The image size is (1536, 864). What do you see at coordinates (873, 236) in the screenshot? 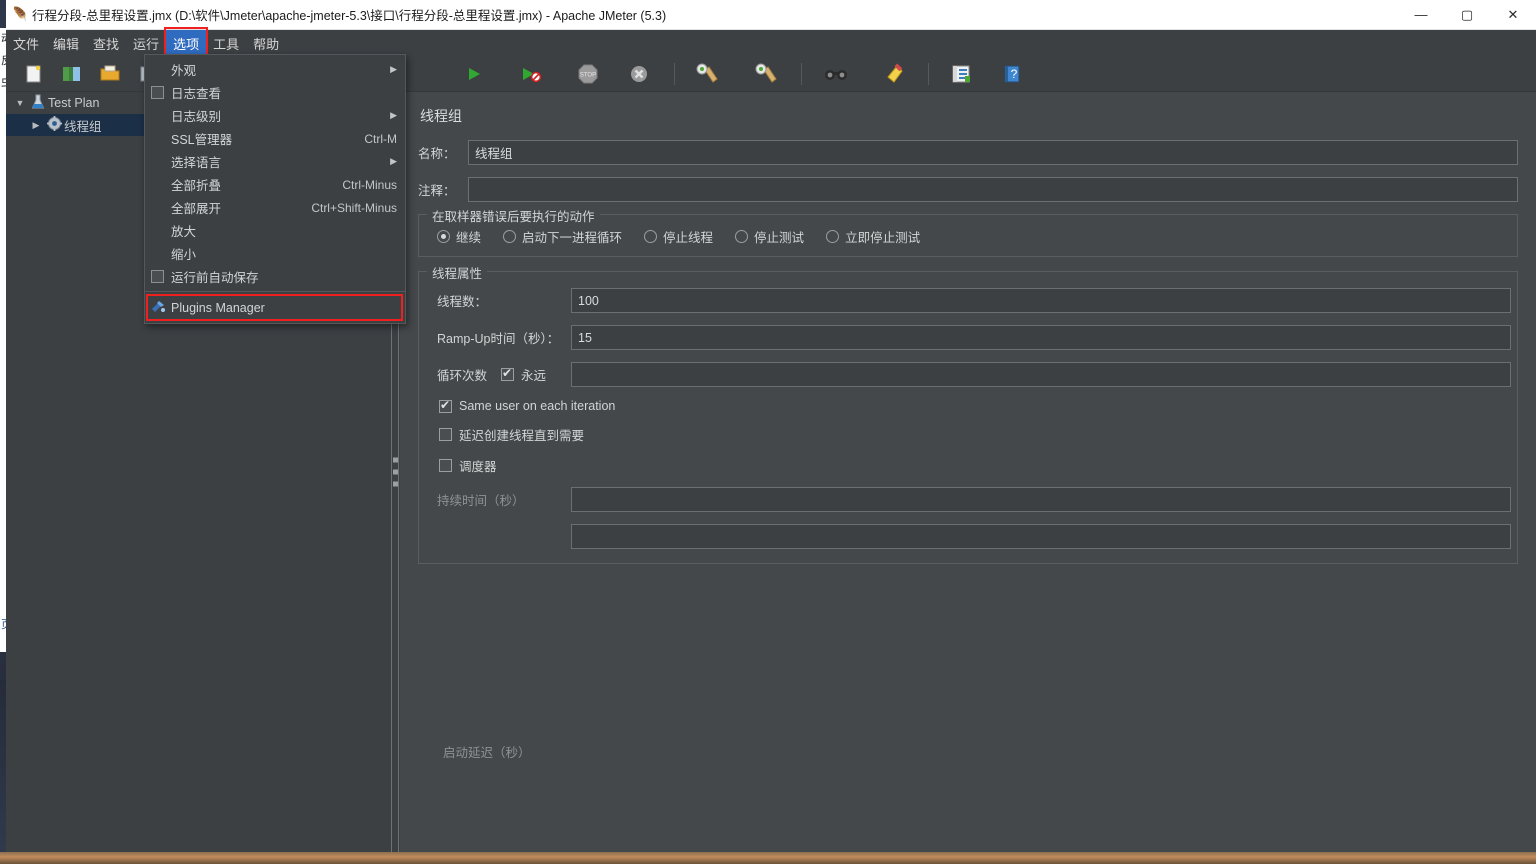
I see `radio-stop-test-now: 立即停止测试` at bounding box center [873, 236].